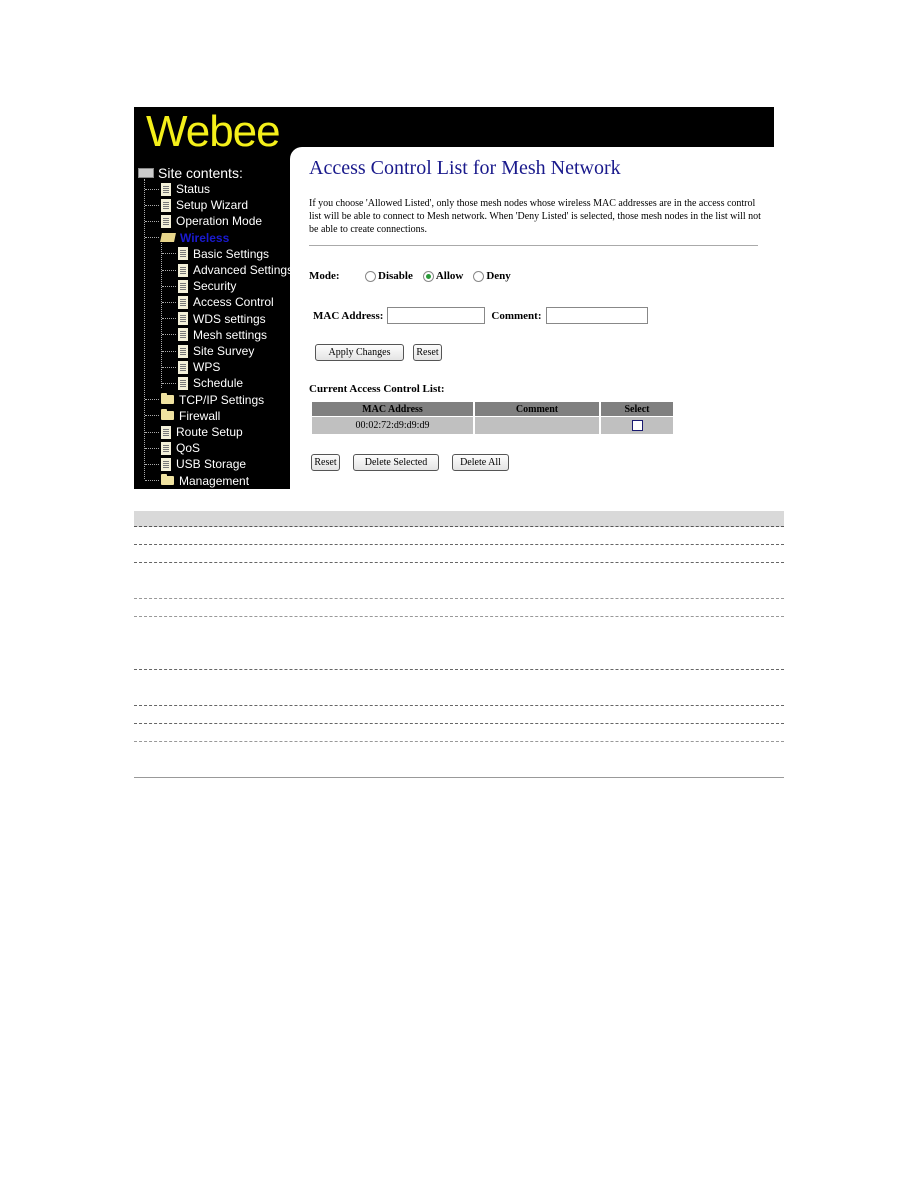 The height and width of the screenshot is (1188, 918). I want to click on sidebar-item-basic-settings: Basic Settings, so click(215, 254).